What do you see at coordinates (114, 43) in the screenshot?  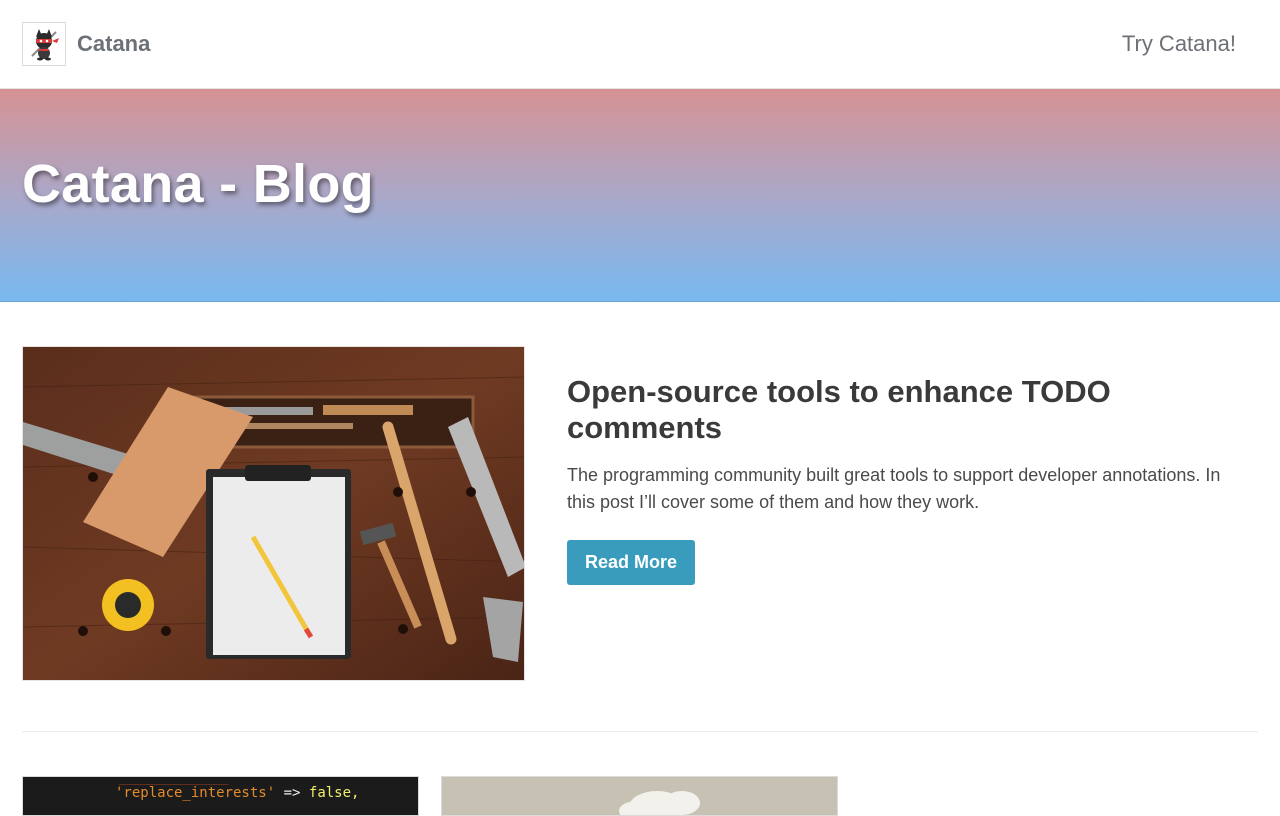 I see `brand-name: Catana` at bounding box center [114, 43].